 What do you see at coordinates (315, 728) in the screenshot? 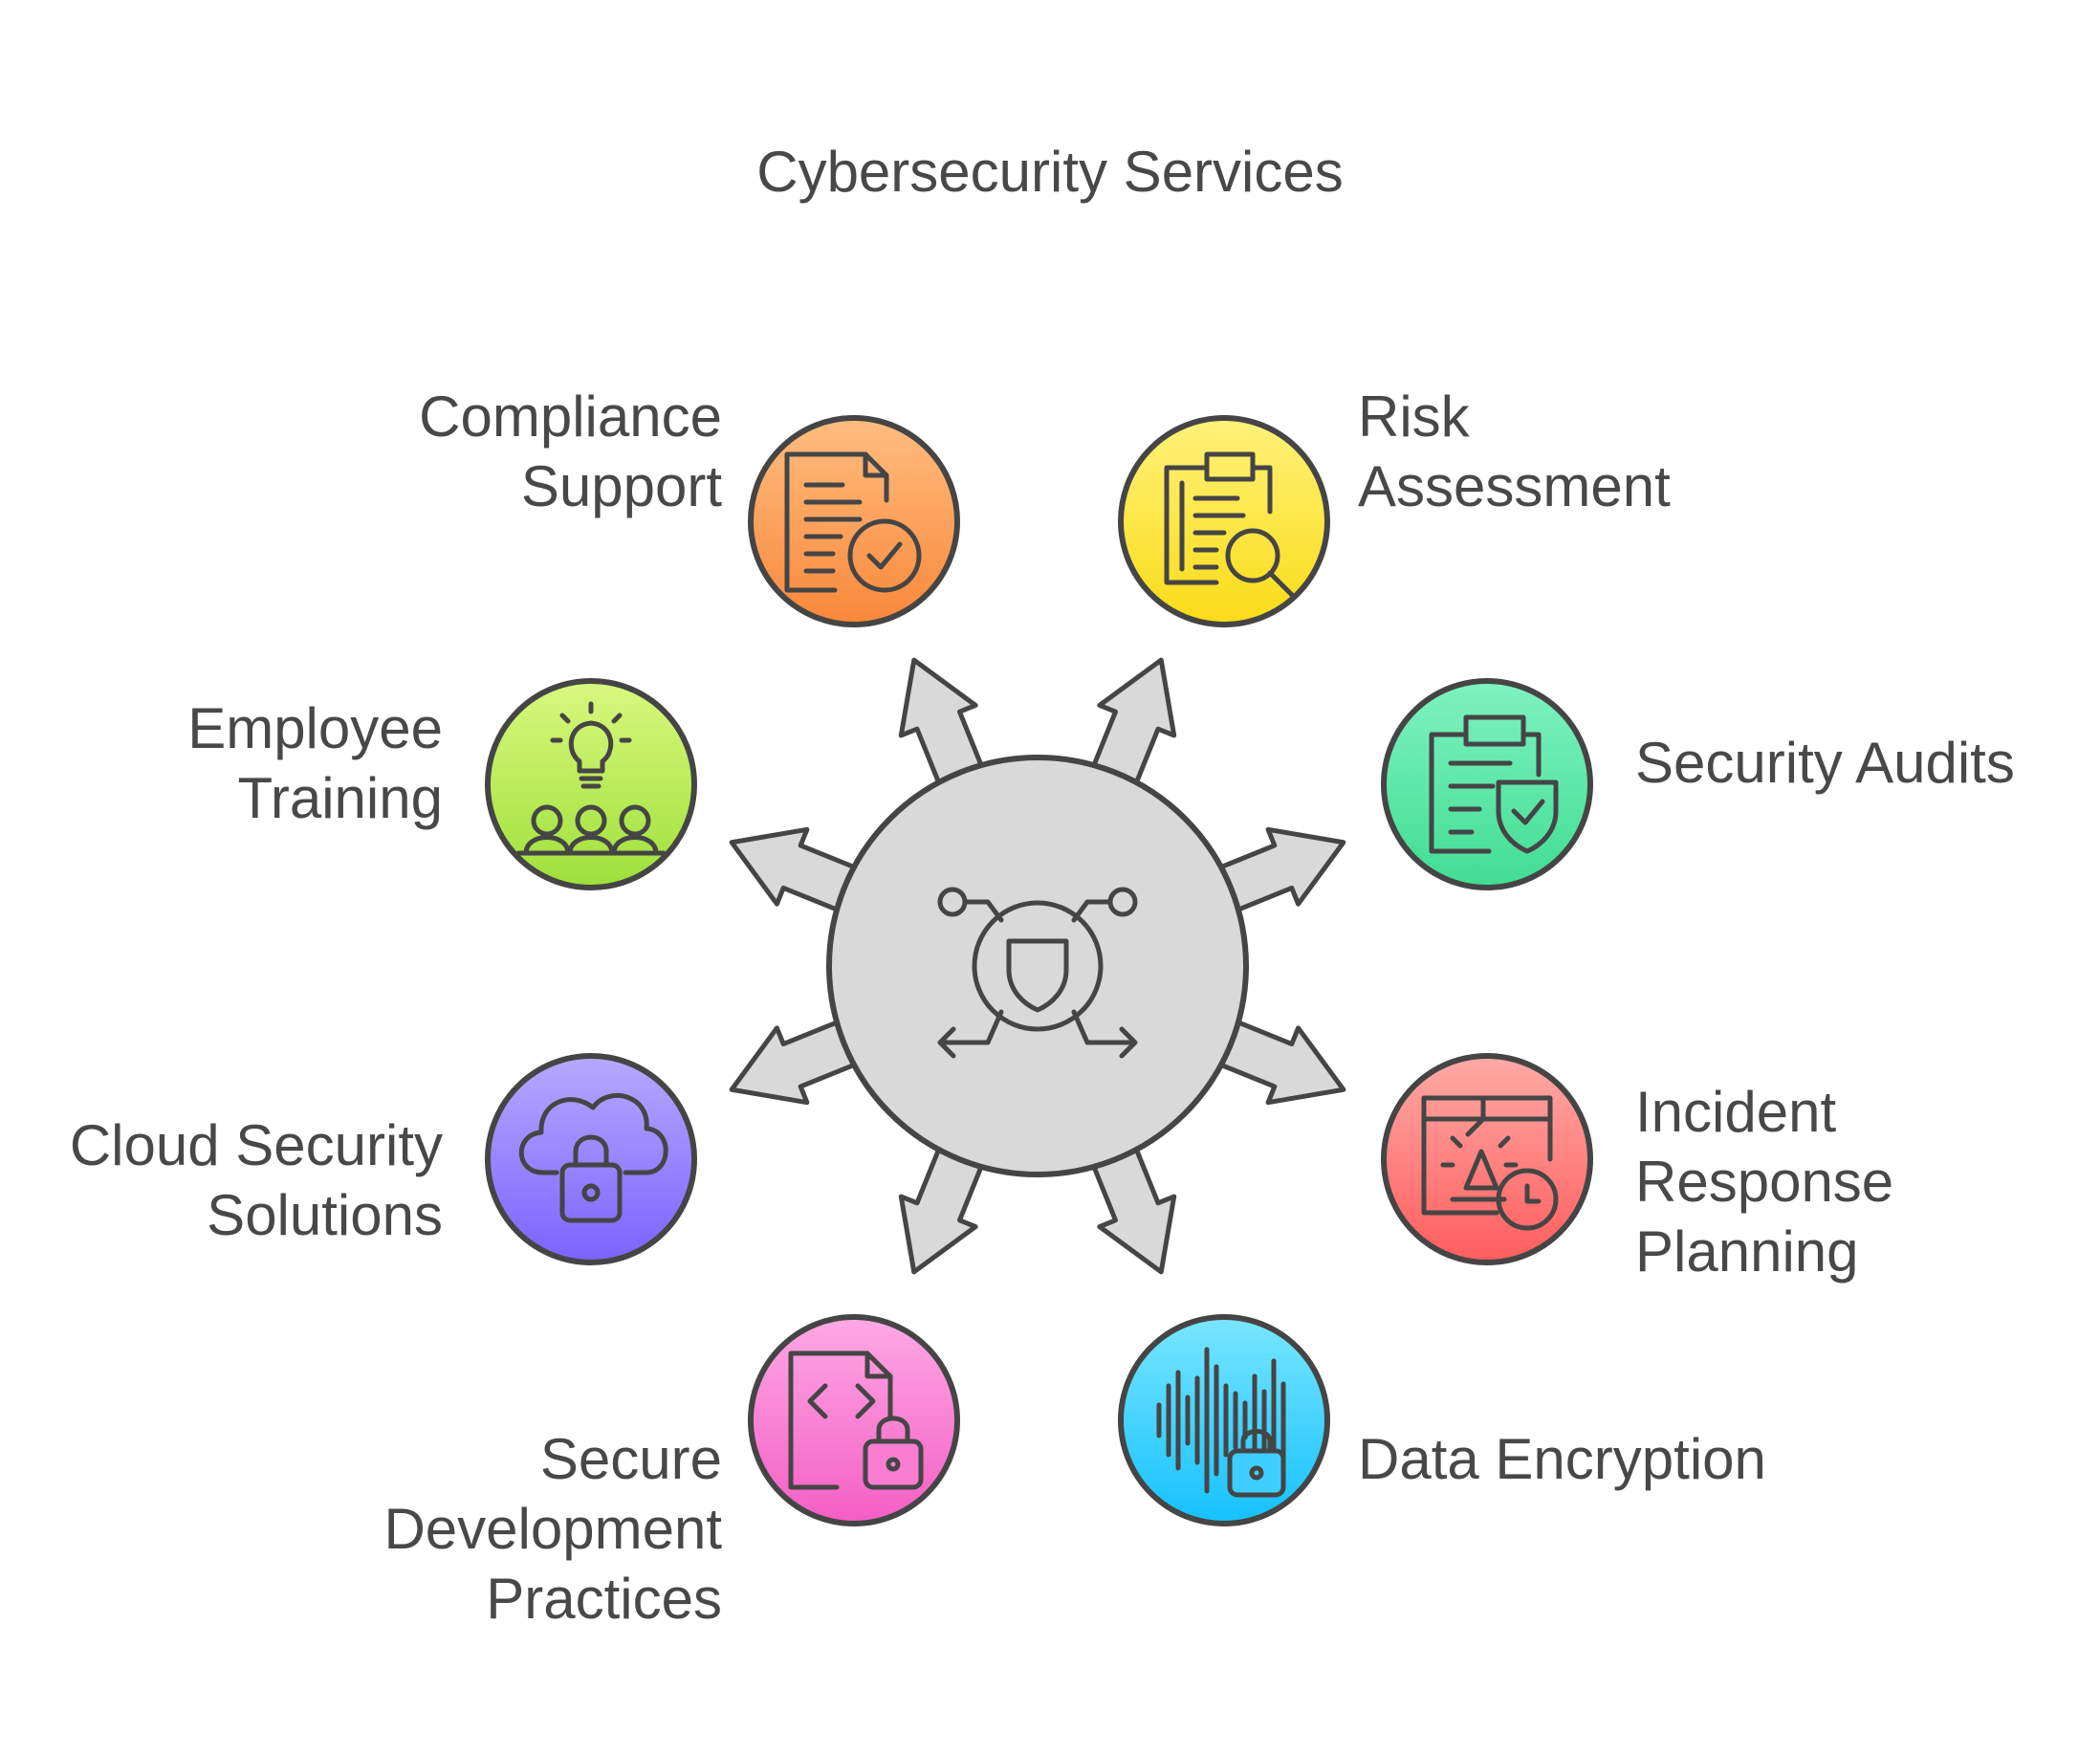
I see `service-label-line: Employee` at bounding box center [315, 728].